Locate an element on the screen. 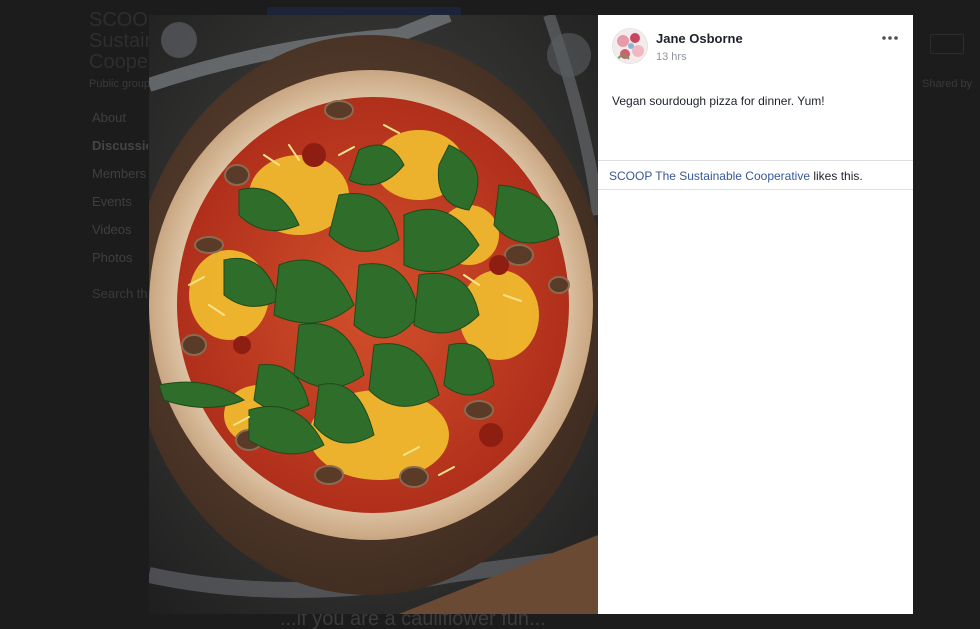  author-name: Jane Osborne is located at coordinates (699, 38).